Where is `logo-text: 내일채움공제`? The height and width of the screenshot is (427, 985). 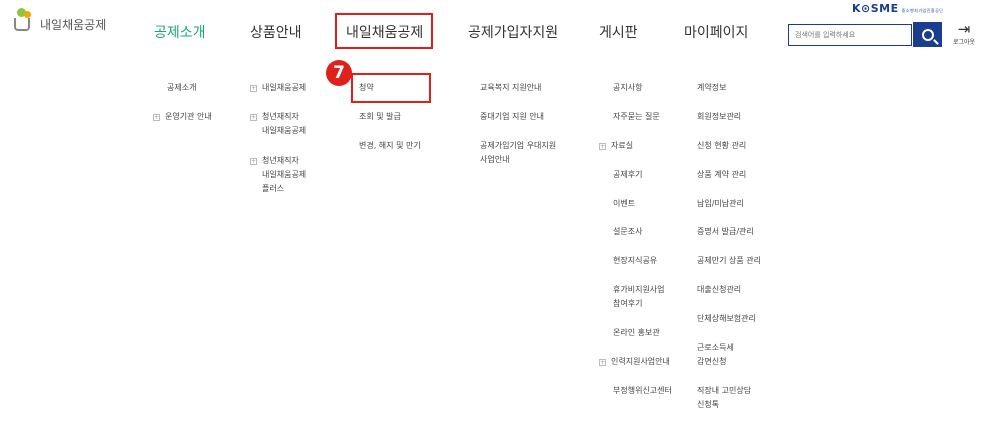
logo-text: 내일채움공제 is located at coordinates (73, 24).